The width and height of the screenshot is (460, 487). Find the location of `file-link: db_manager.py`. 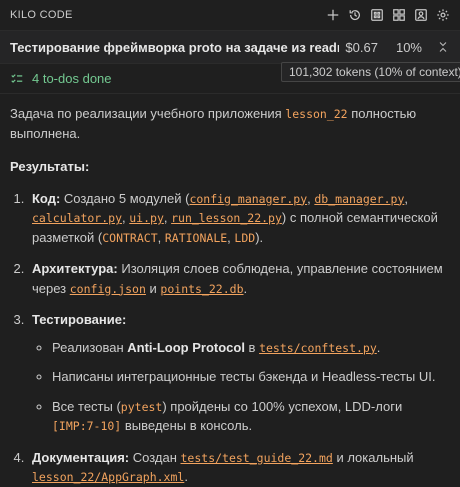

file-link: db_manager.py is located at coordinates (359, 199).